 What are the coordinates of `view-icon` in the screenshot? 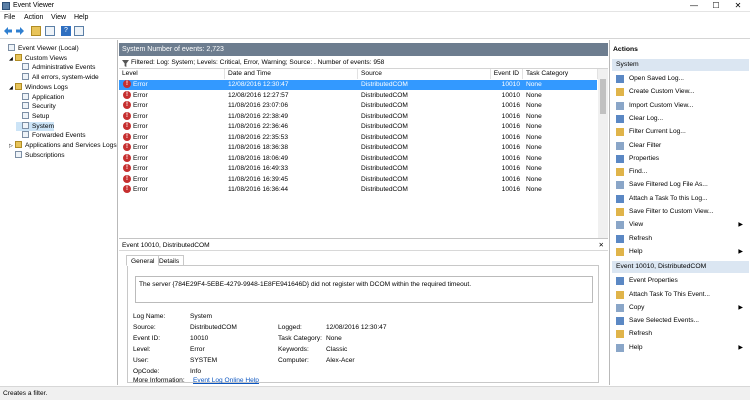 It's located at (620, 225).